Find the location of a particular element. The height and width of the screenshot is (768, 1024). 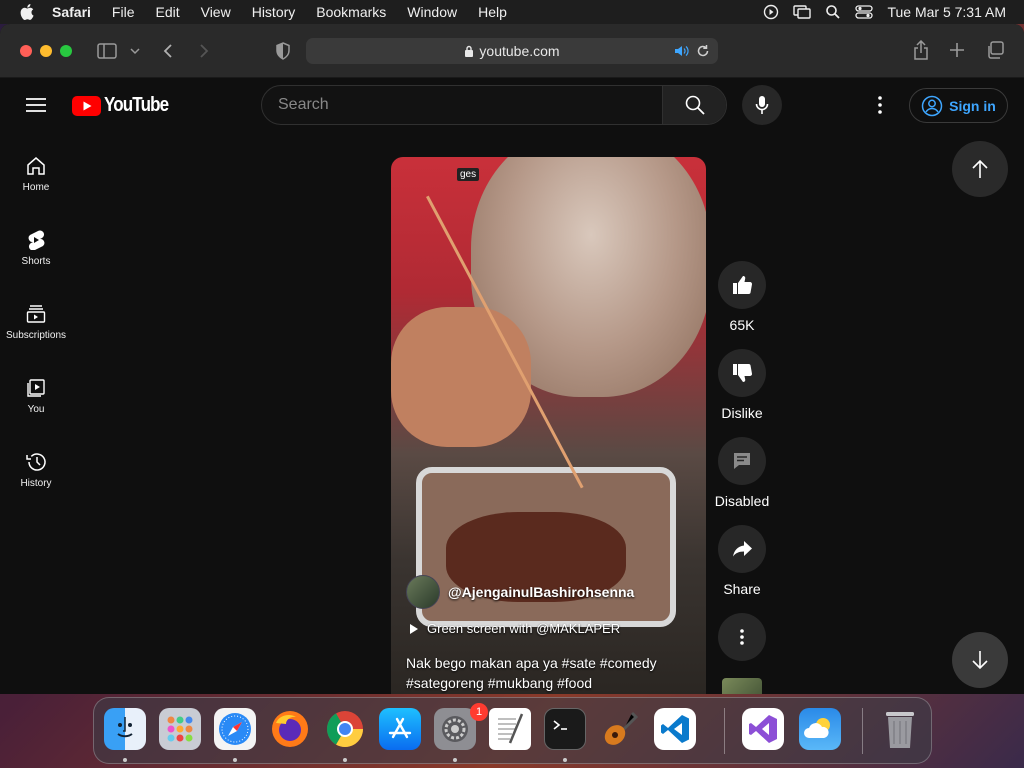

dock-chrome is located at coordinates (345, 729).